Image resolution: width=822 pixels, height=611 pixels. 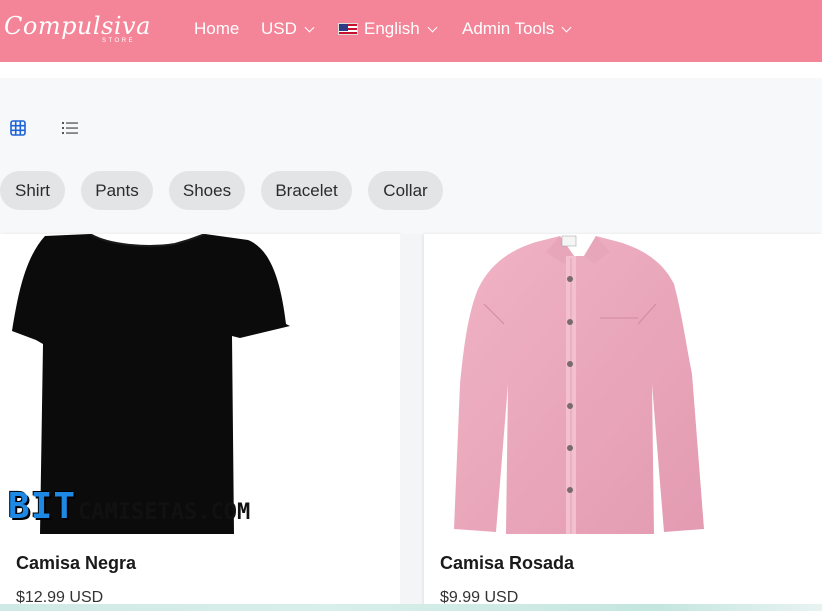 What do you see at coordinates (348, 29) in the screenshot?
I see `us-flag-icon` at bounding box center [348, 29].